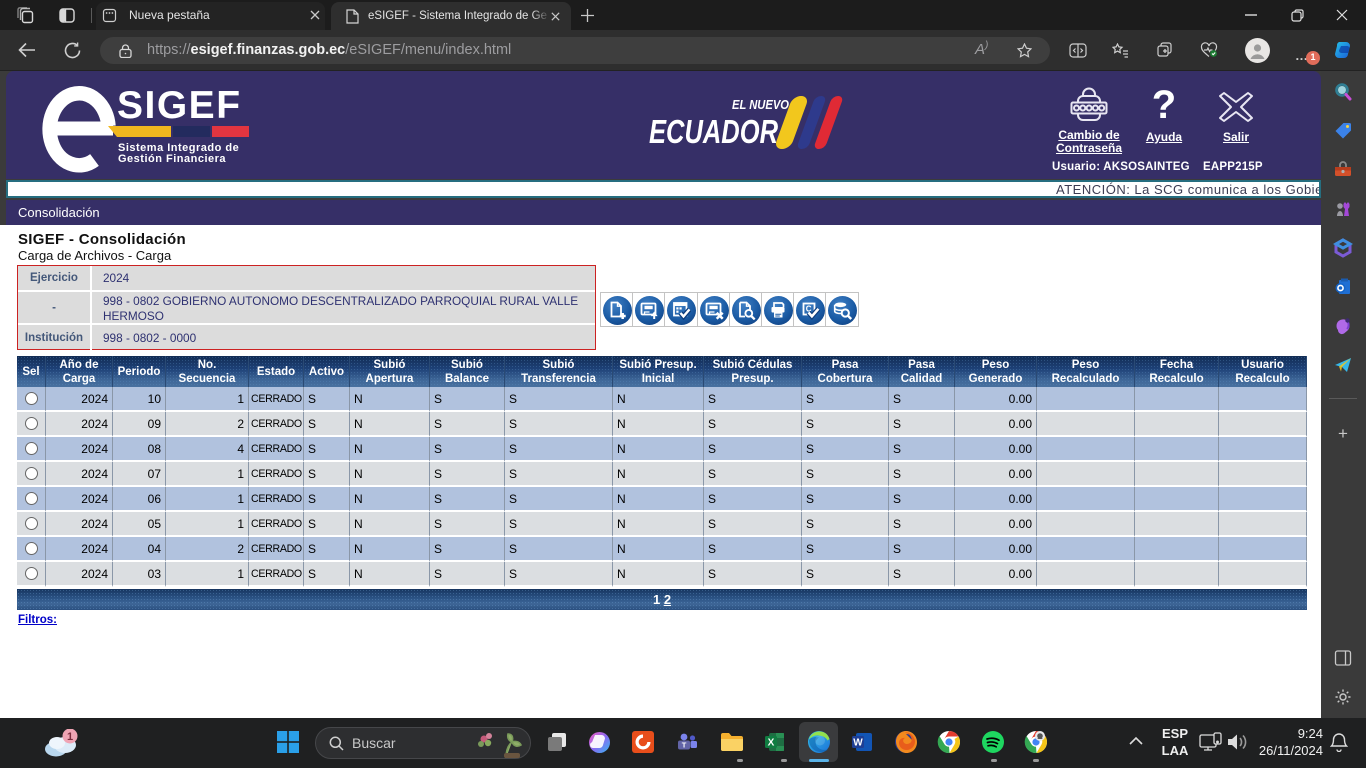  I want to click on svg-text: SIGEF, so click(179, 105).